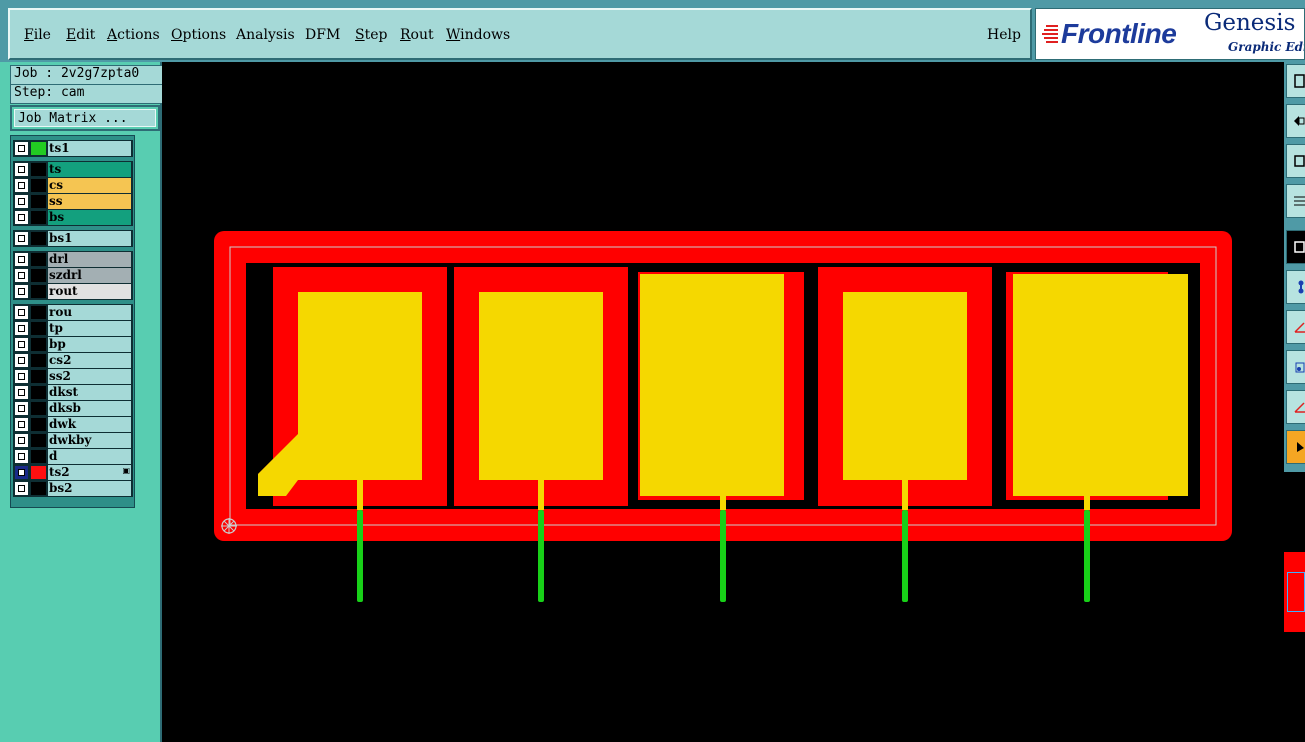 The height and width of the screenshot is (742, 1305). What do you see at coordinates (198, 35) in the screenshot?
I see `menu-options: Options` at bounding box center [198, 35].